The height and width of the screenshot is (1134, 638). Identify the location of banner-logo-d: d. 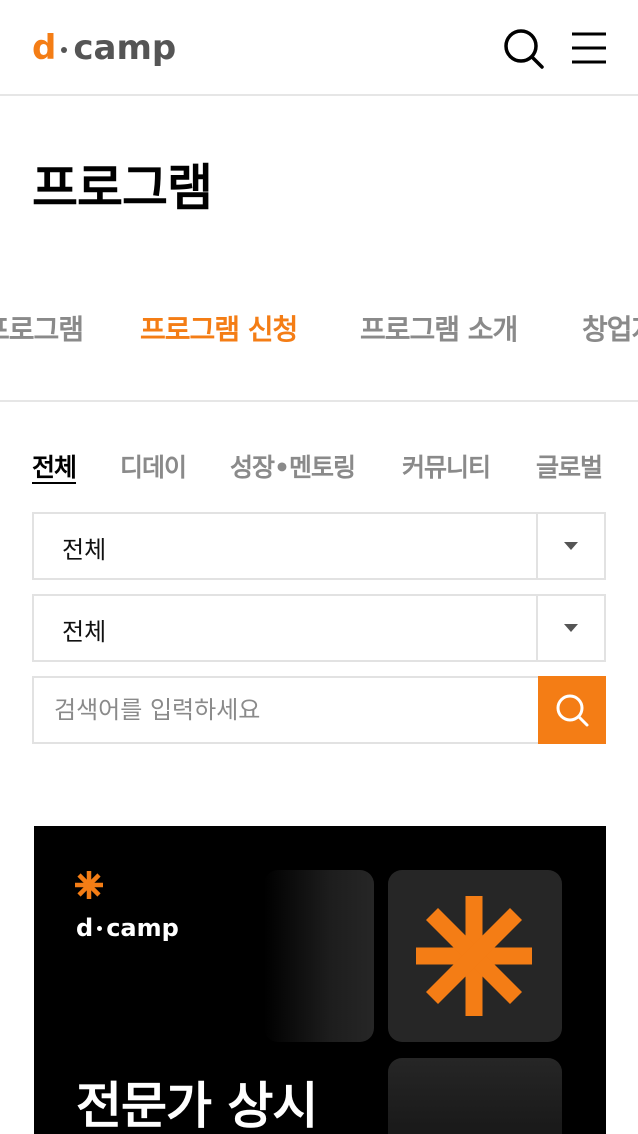
(85, 928).